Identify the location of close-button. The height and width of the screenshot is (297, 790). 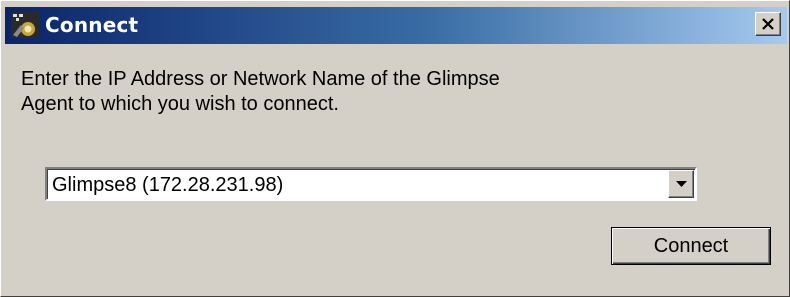
(768, 24).